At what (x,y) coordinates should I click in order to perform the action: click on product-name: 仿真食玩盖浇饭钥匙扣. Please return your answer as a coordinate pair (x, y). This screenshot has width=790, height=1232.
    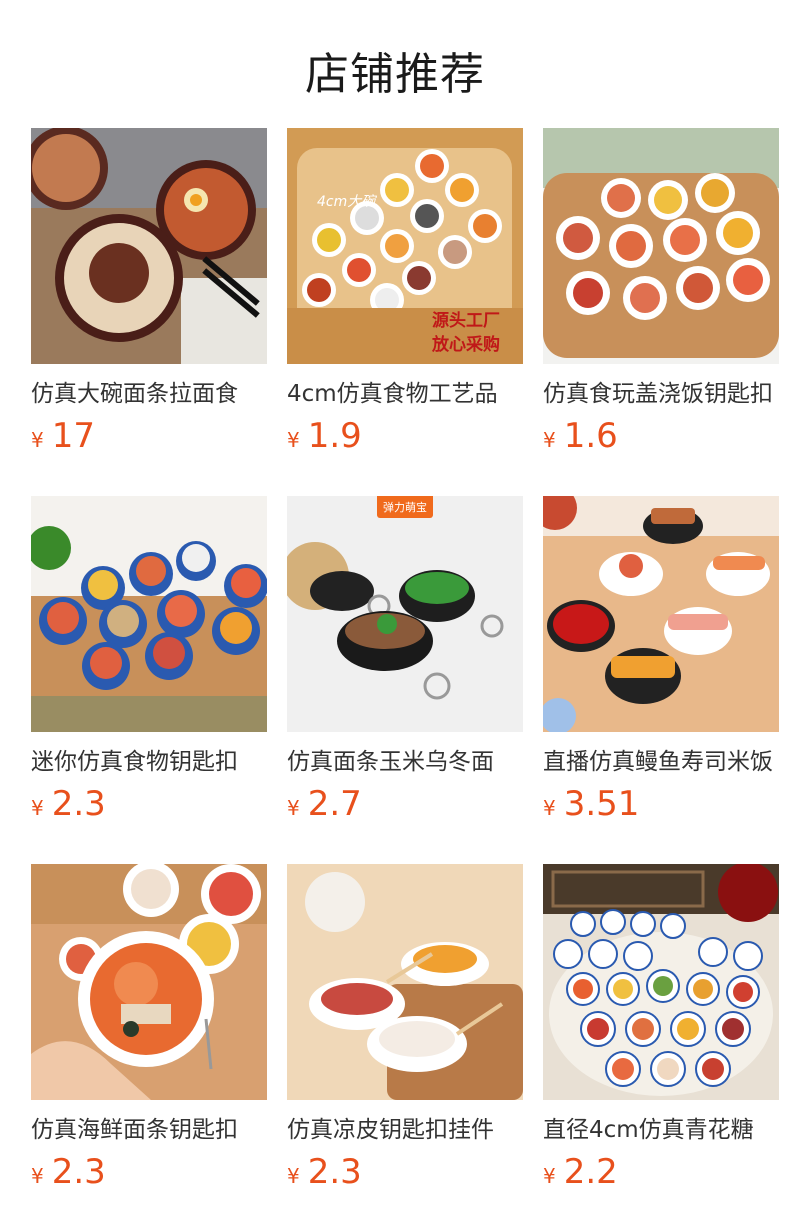
    Looking at the image, I should click on (661, 395).